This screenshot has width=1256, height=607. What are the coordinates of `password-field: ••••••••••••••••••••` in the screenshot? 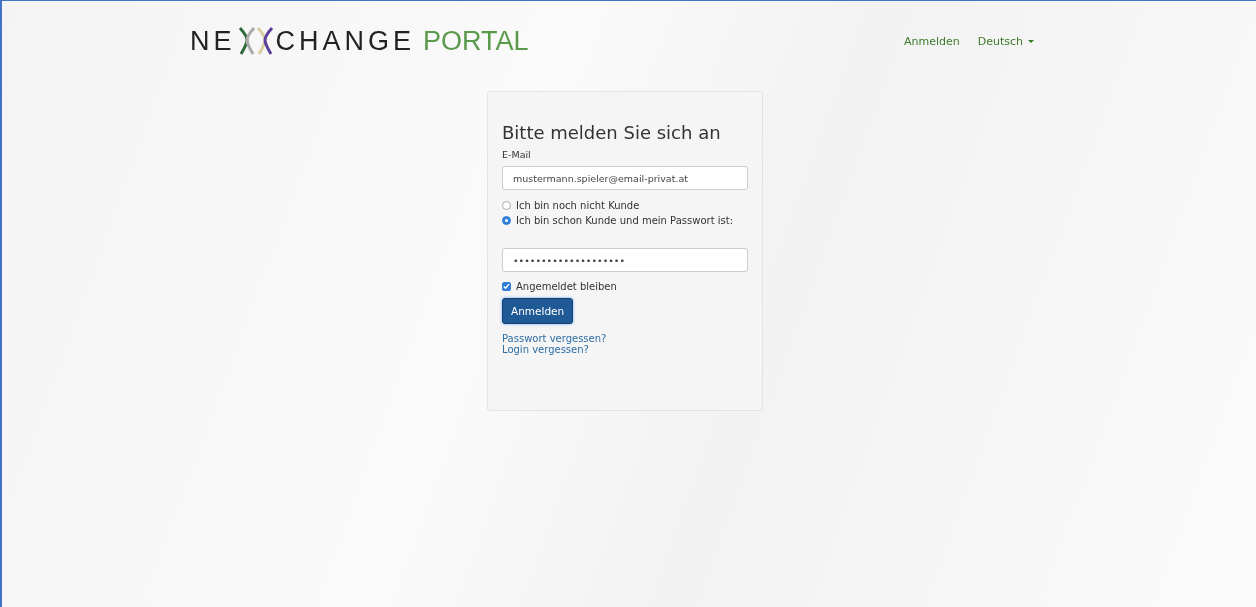 It's located at (625, 260).